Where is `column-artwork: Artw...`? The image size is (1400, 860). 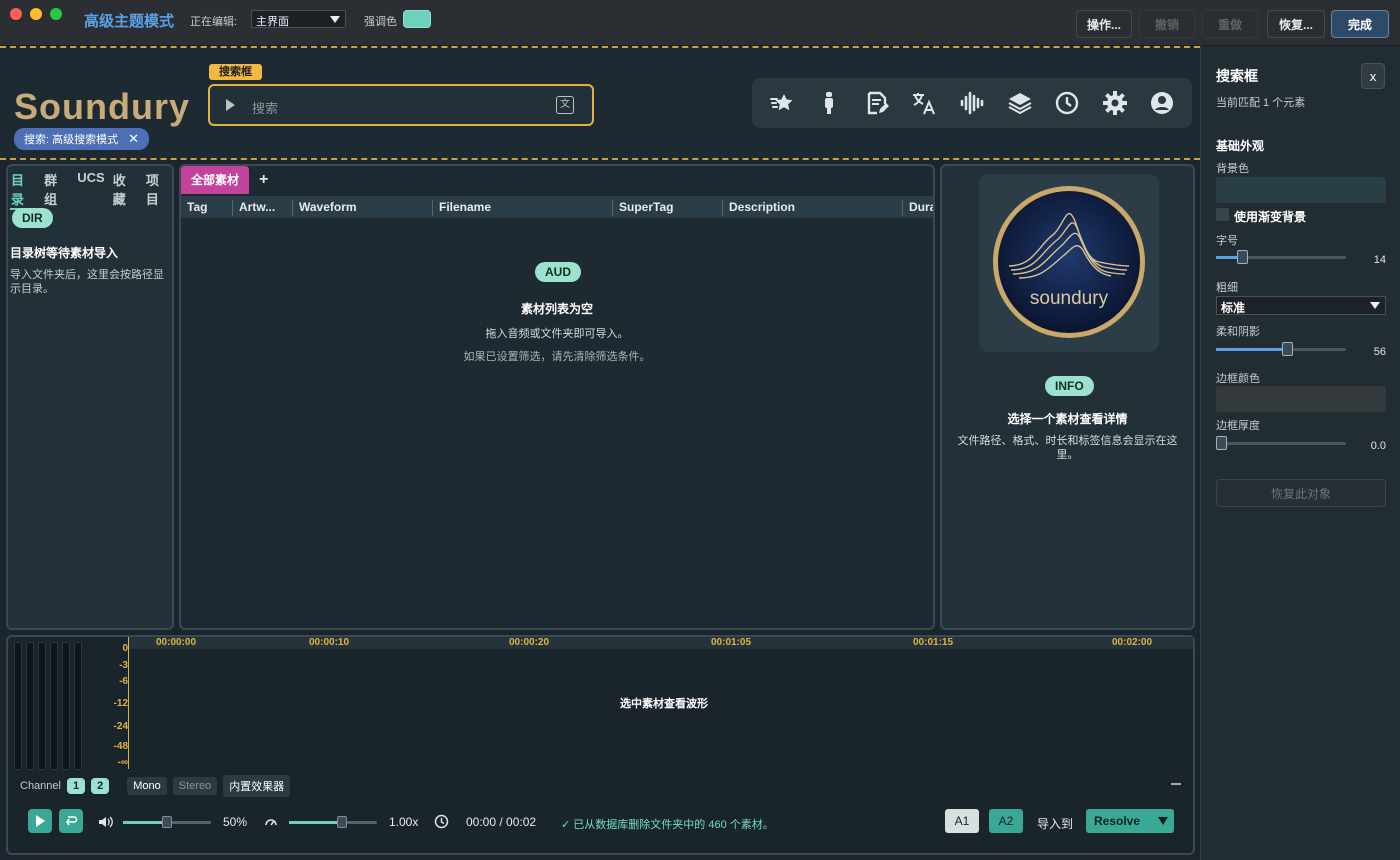 column-artwork: Artw... is located at coordinates (261, 208).